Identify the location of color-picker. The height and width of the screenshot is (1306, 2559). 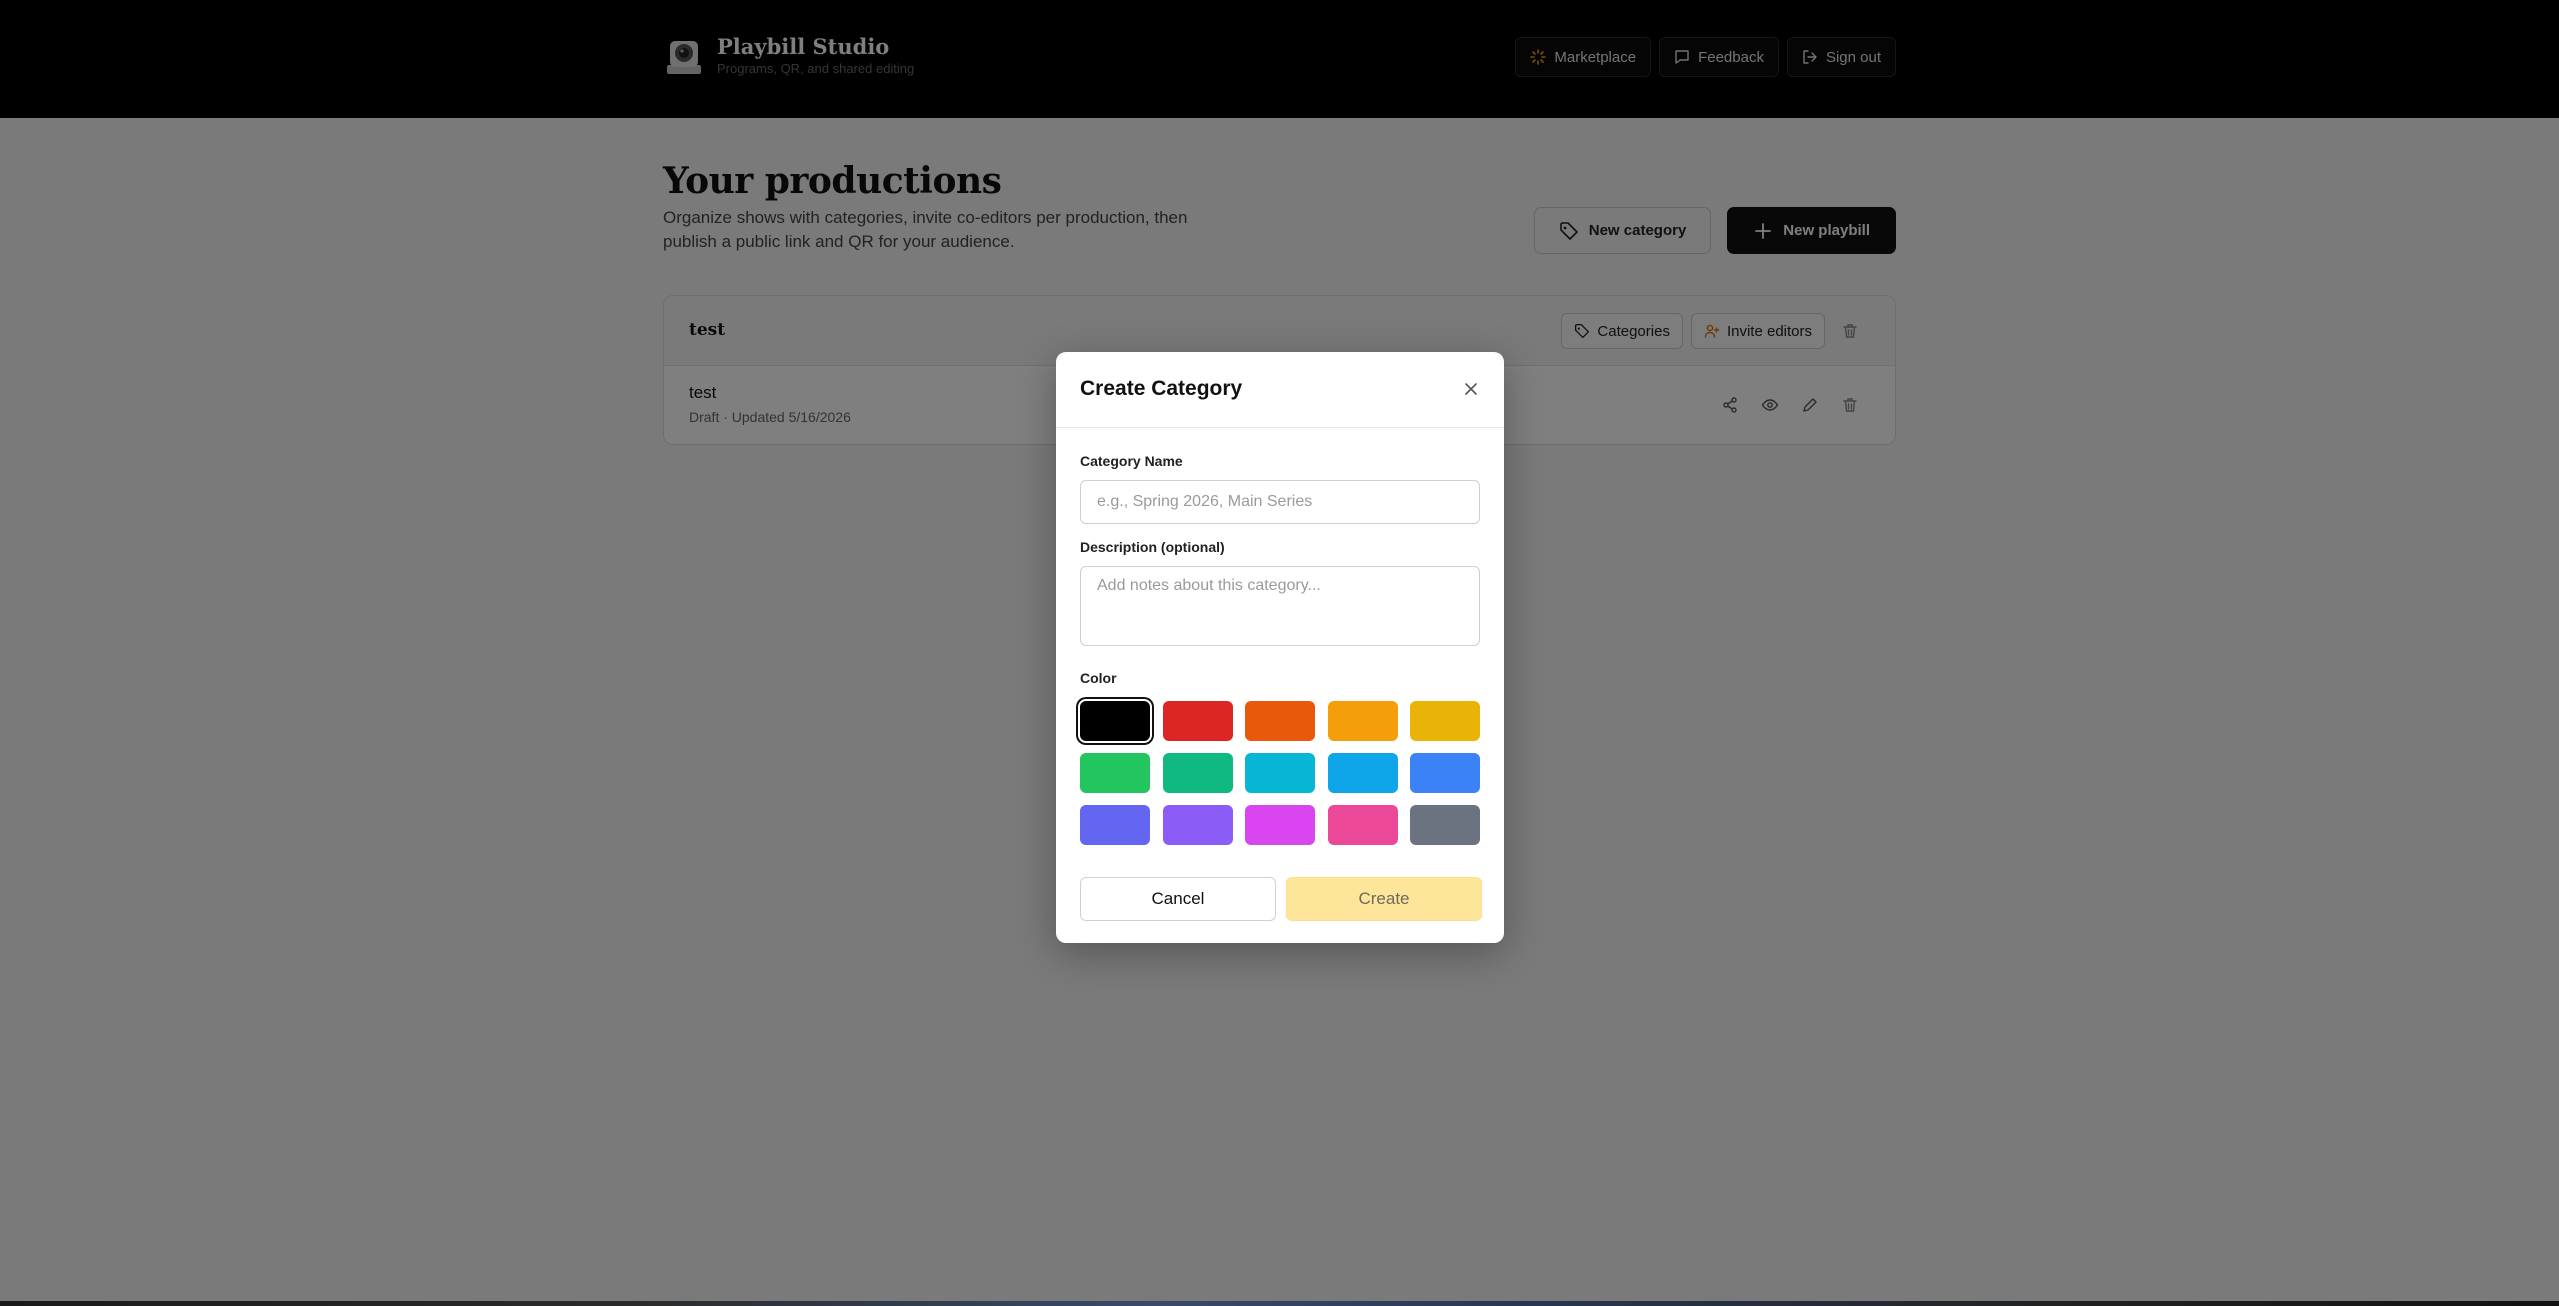
(1279, 772).